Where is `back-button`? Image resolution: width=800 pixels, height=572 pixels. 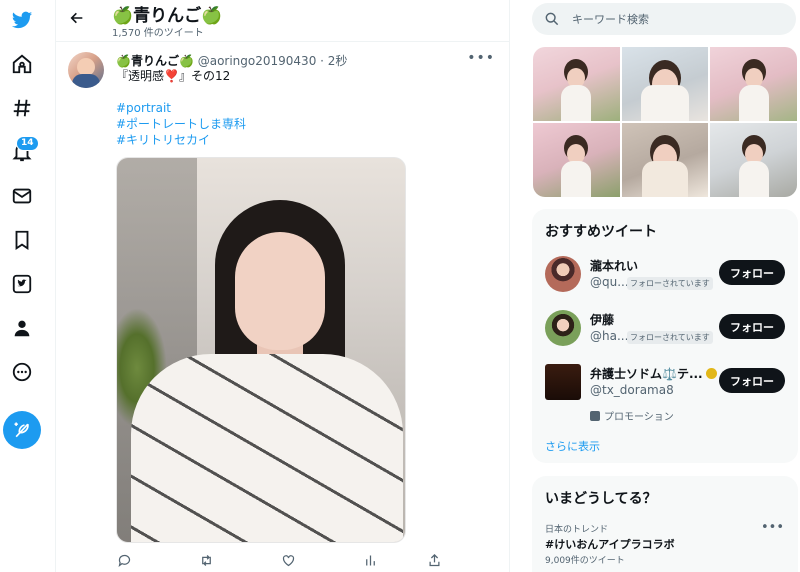
back-button is located at coordinates (77, 18).